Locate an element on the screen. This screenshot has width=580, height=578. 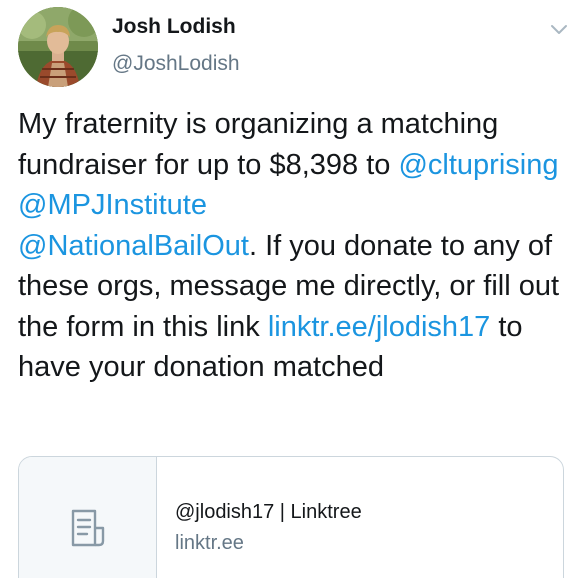
author-name: Josh Lodish is located at coordinates (174, 27).